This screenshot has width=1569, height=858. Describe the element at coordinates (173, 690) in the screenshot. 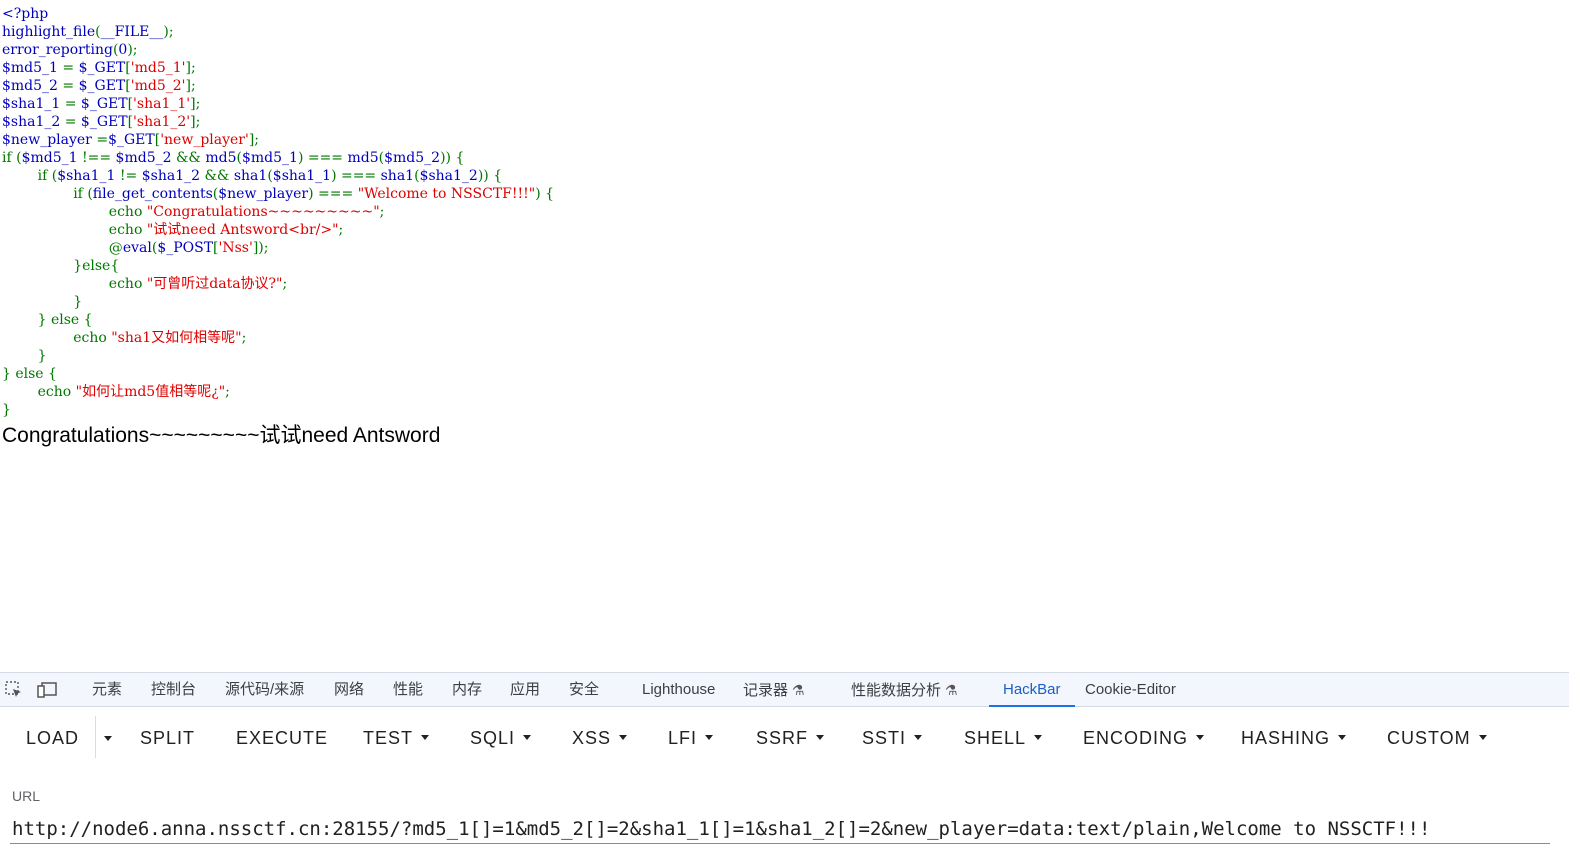

I see `tab-console: 控制台` at that location.